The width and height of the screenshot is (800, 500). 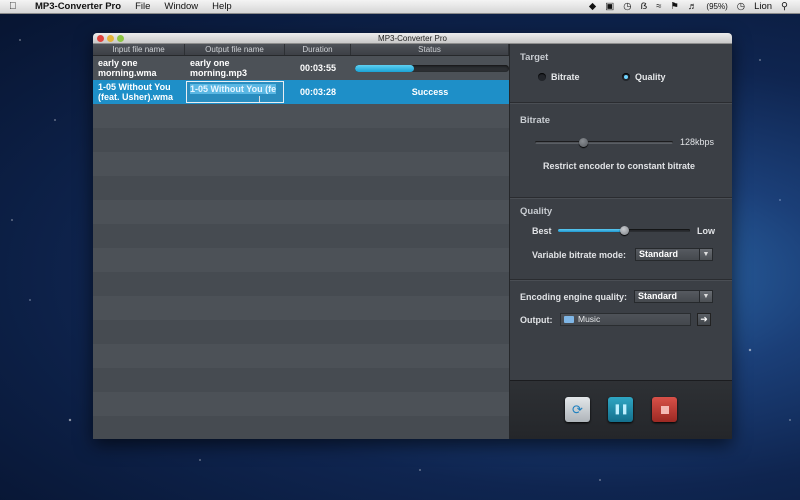 What do you see at coordinates (784, 6) in the screenshot?
I see `spotlight-icon: ⚲` at bounding box center [784, 6].